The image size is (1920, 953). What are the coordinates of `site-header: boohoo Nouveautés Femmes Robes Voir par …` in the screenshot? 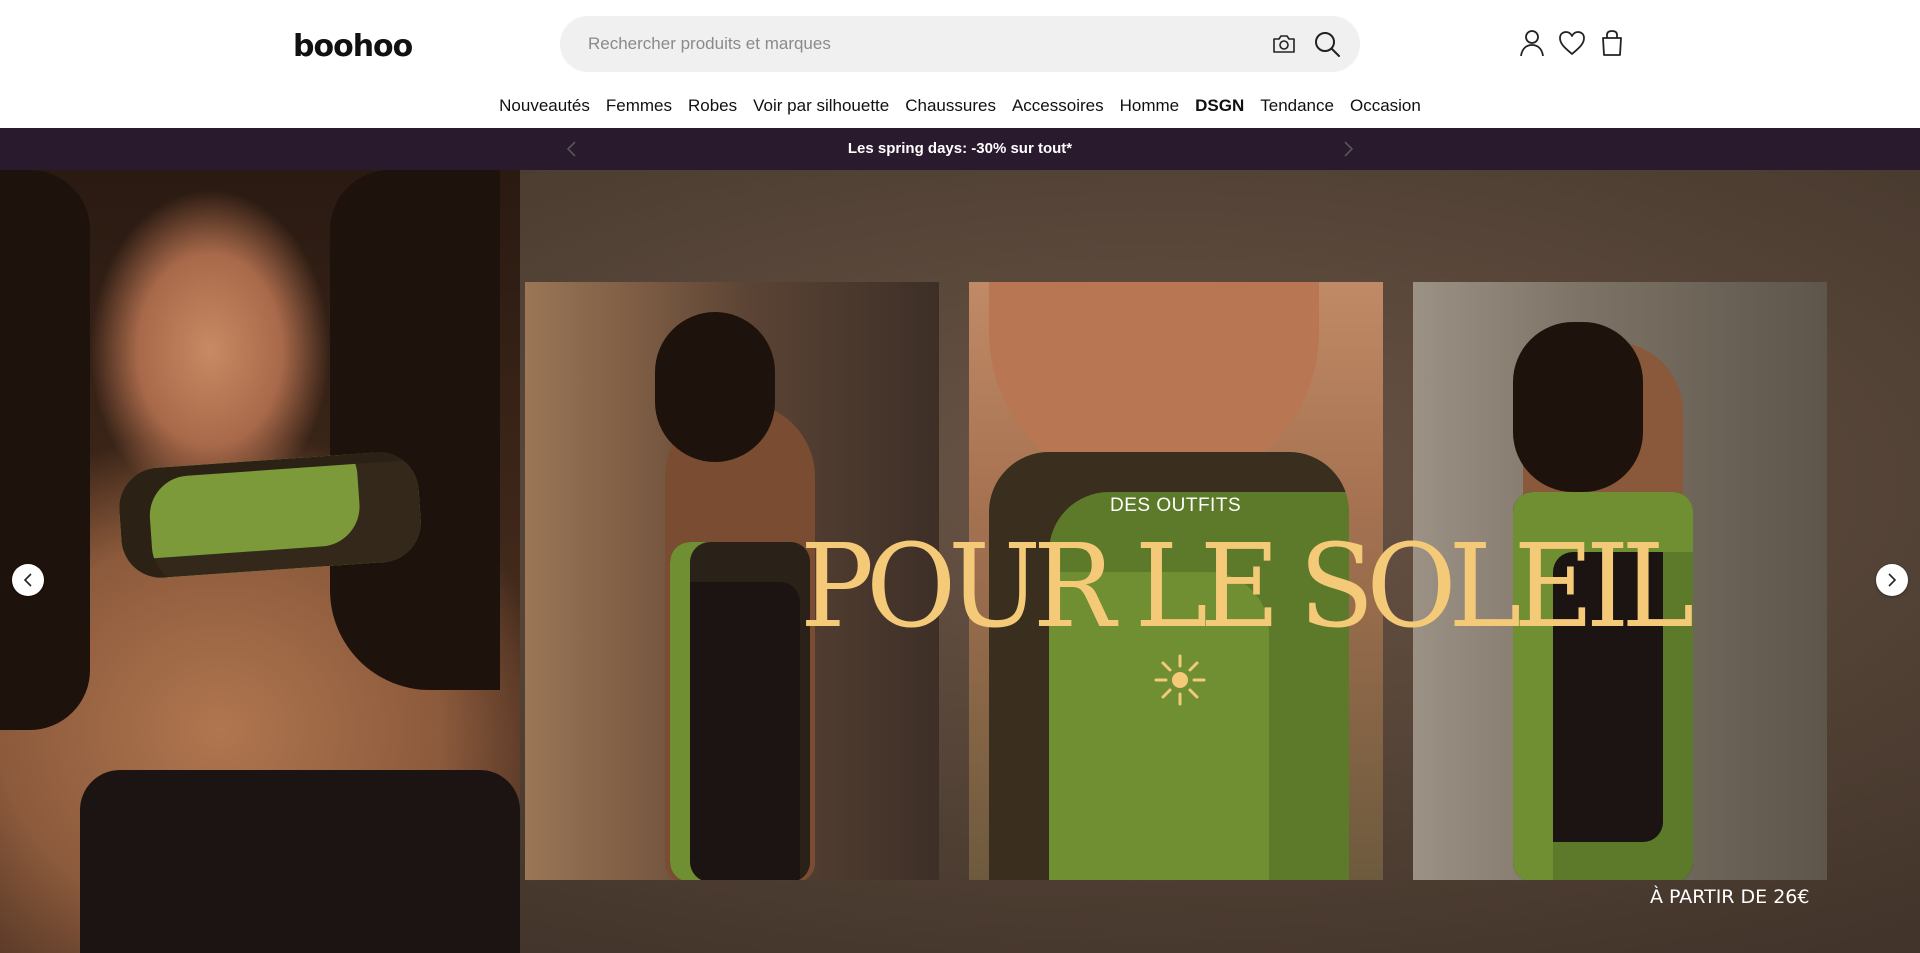 It's located at (960, 64).